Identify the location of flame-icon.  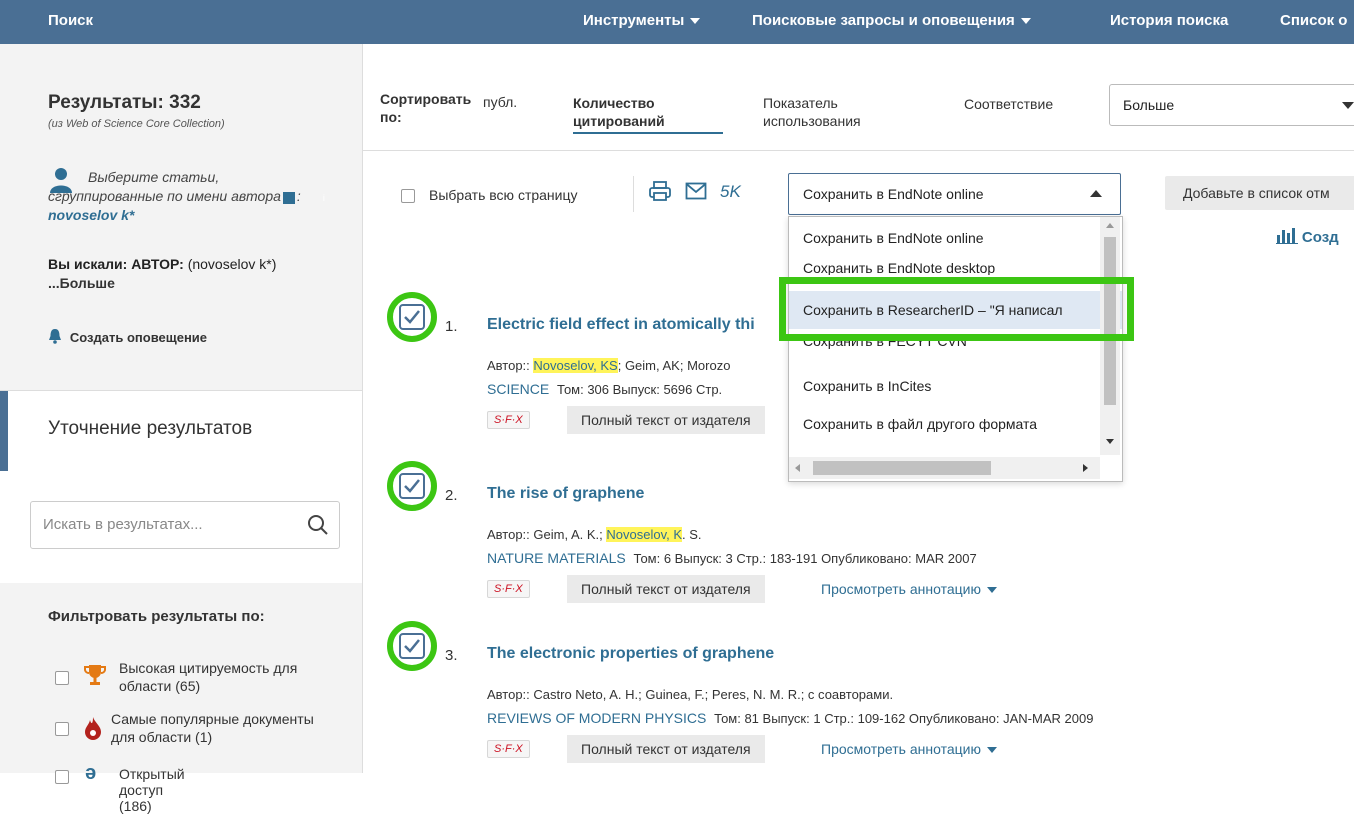
(93, 728).